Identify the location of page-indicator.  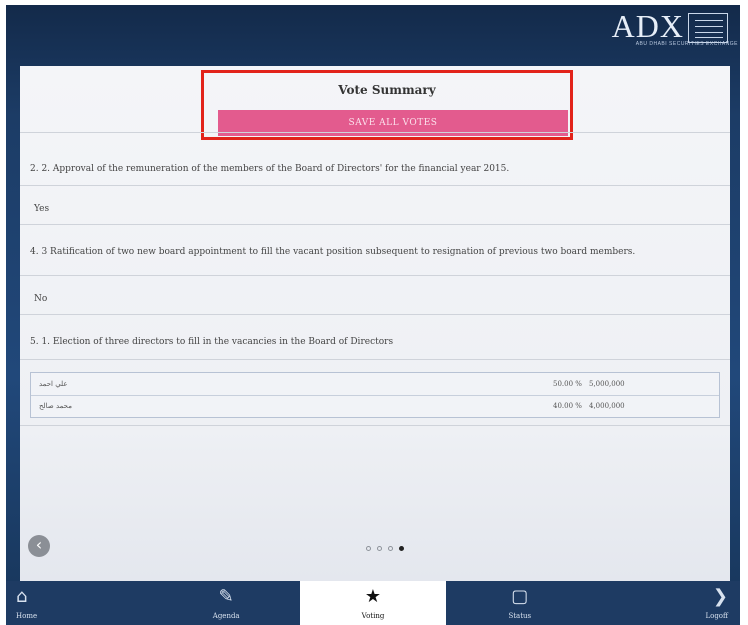
(385, 548).